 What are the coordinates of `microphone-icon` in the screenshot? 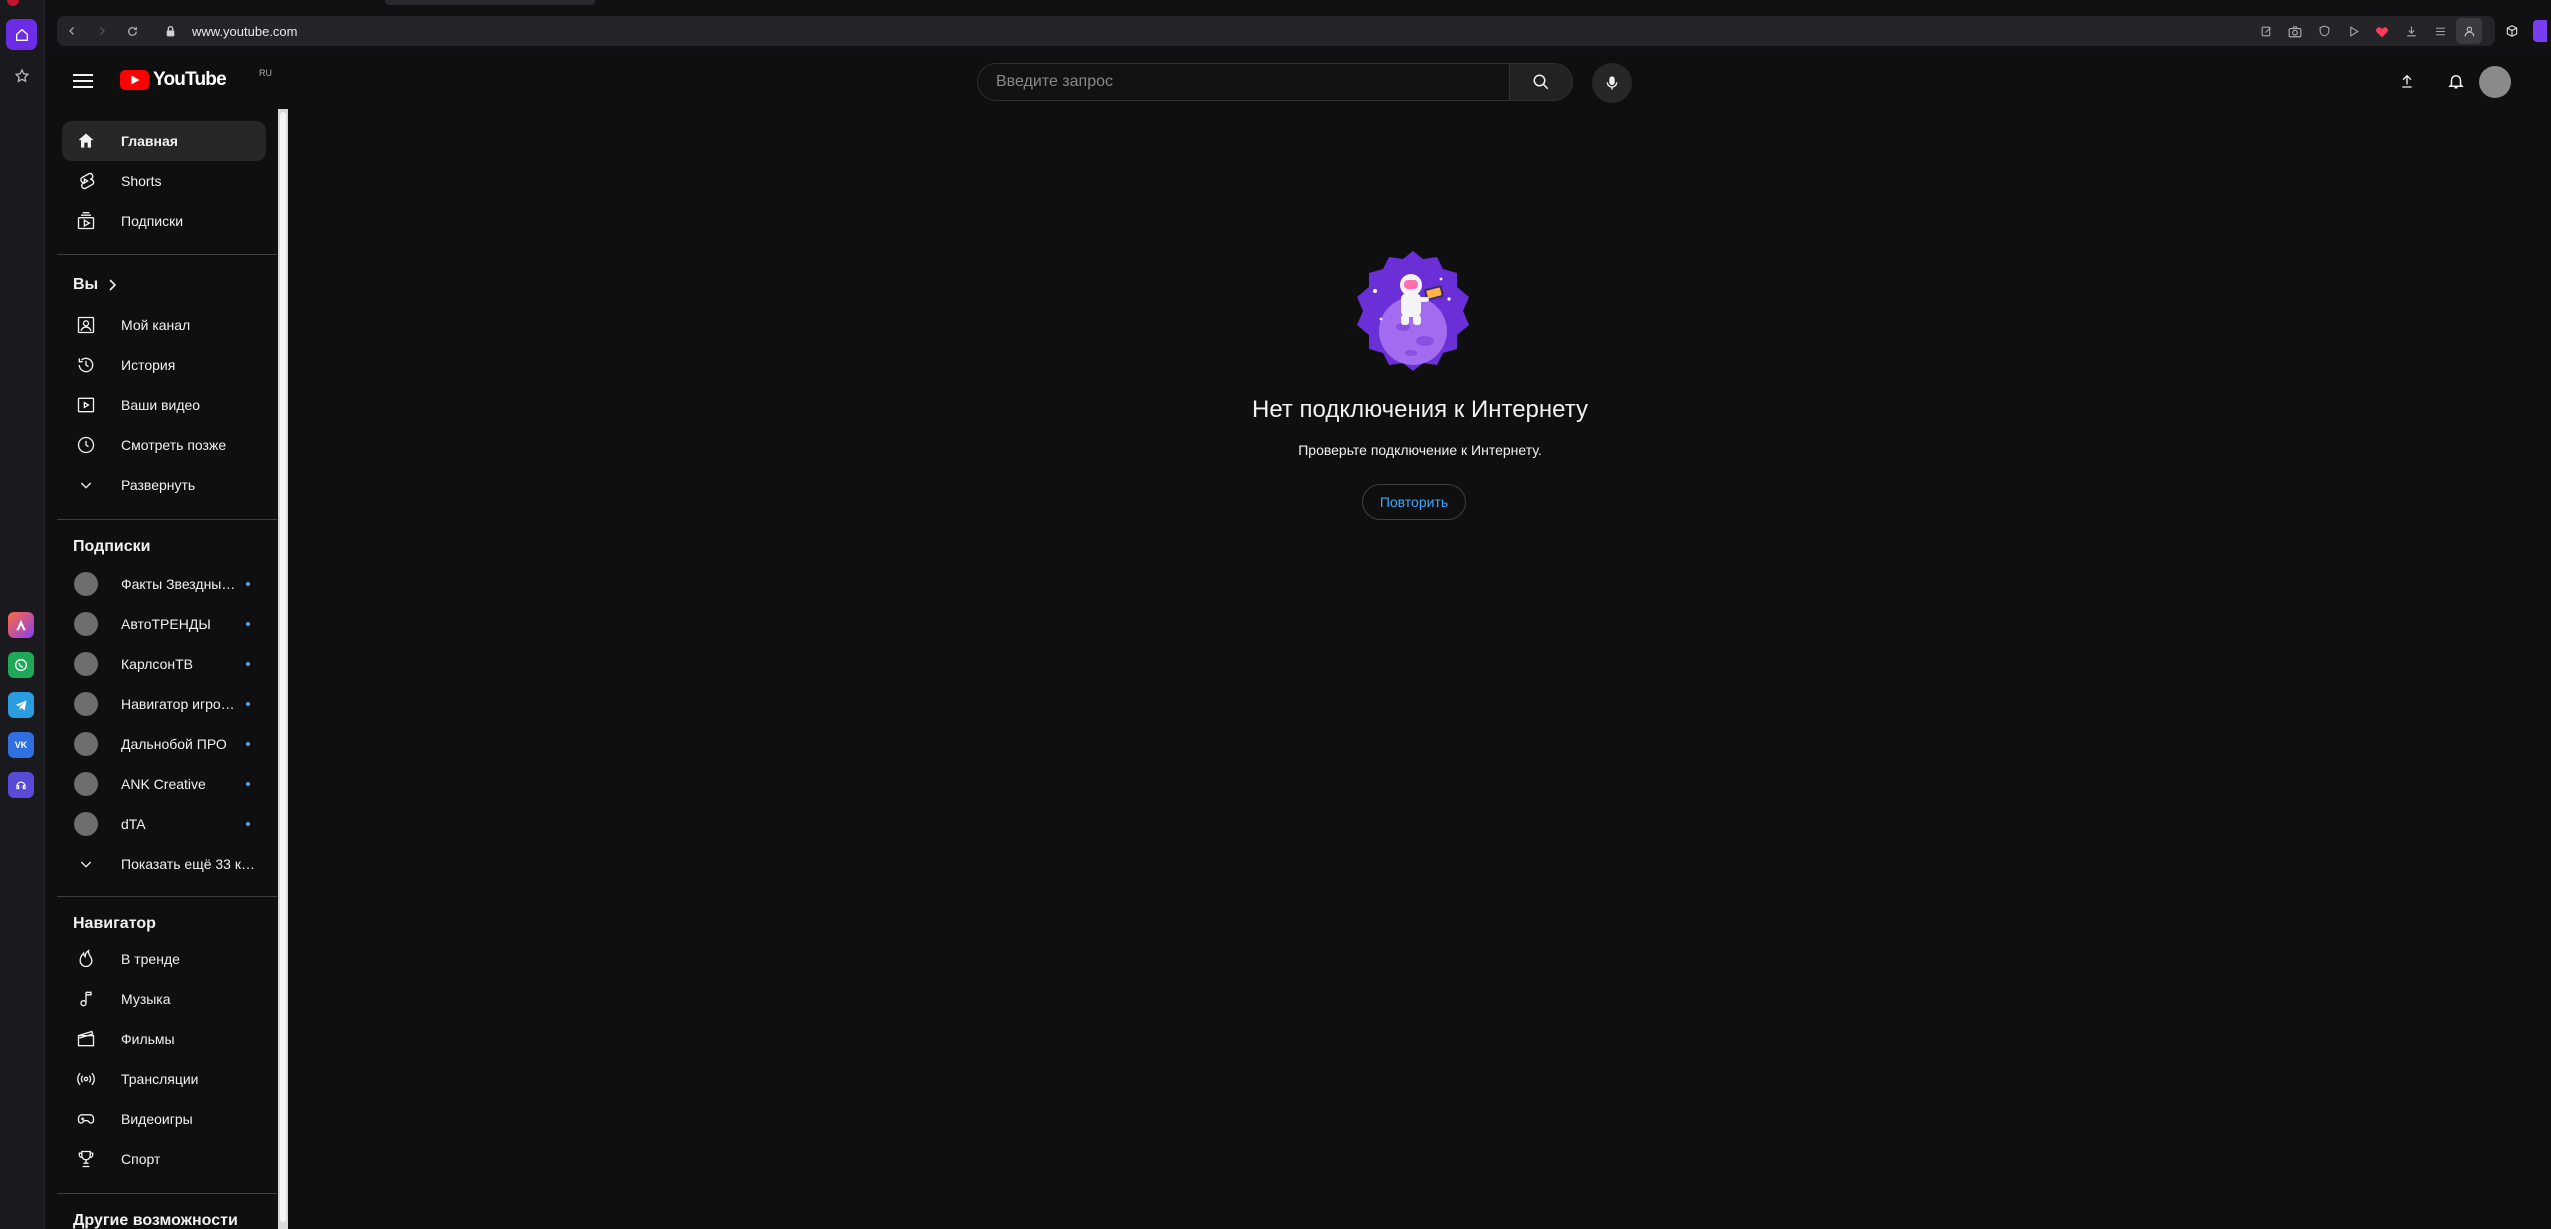 It's located at (1612, 83).